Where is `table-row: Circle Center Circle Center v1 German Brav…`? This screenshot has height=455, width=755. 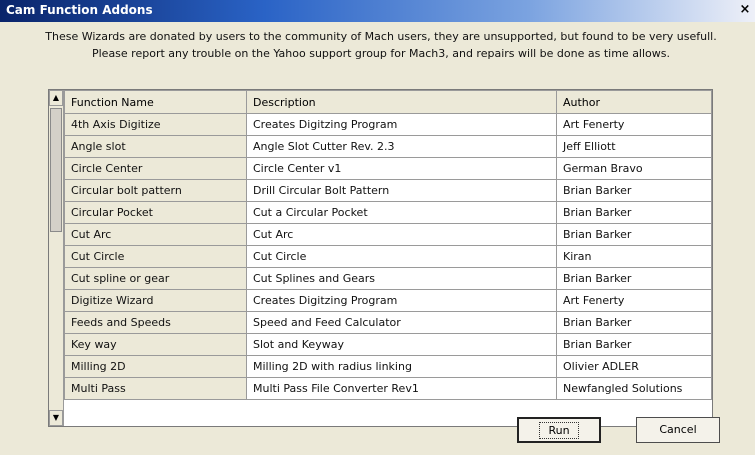
table-row: Circle Center Circle Center v1 German Brav… is located at coordinates (388, 168).